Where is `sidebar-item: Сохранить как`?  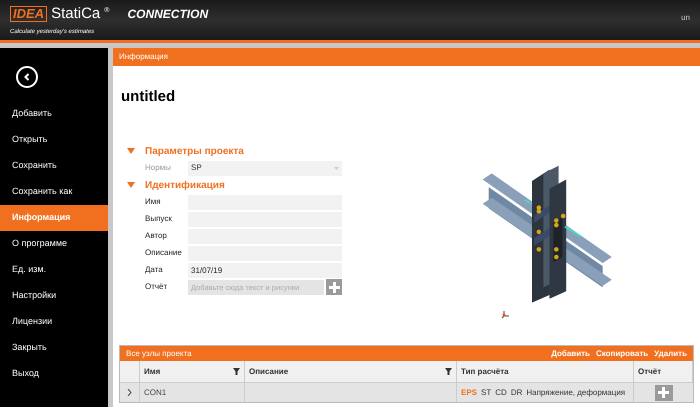
sidebar-item: Сохранить как is located at coordinates (54, 192).